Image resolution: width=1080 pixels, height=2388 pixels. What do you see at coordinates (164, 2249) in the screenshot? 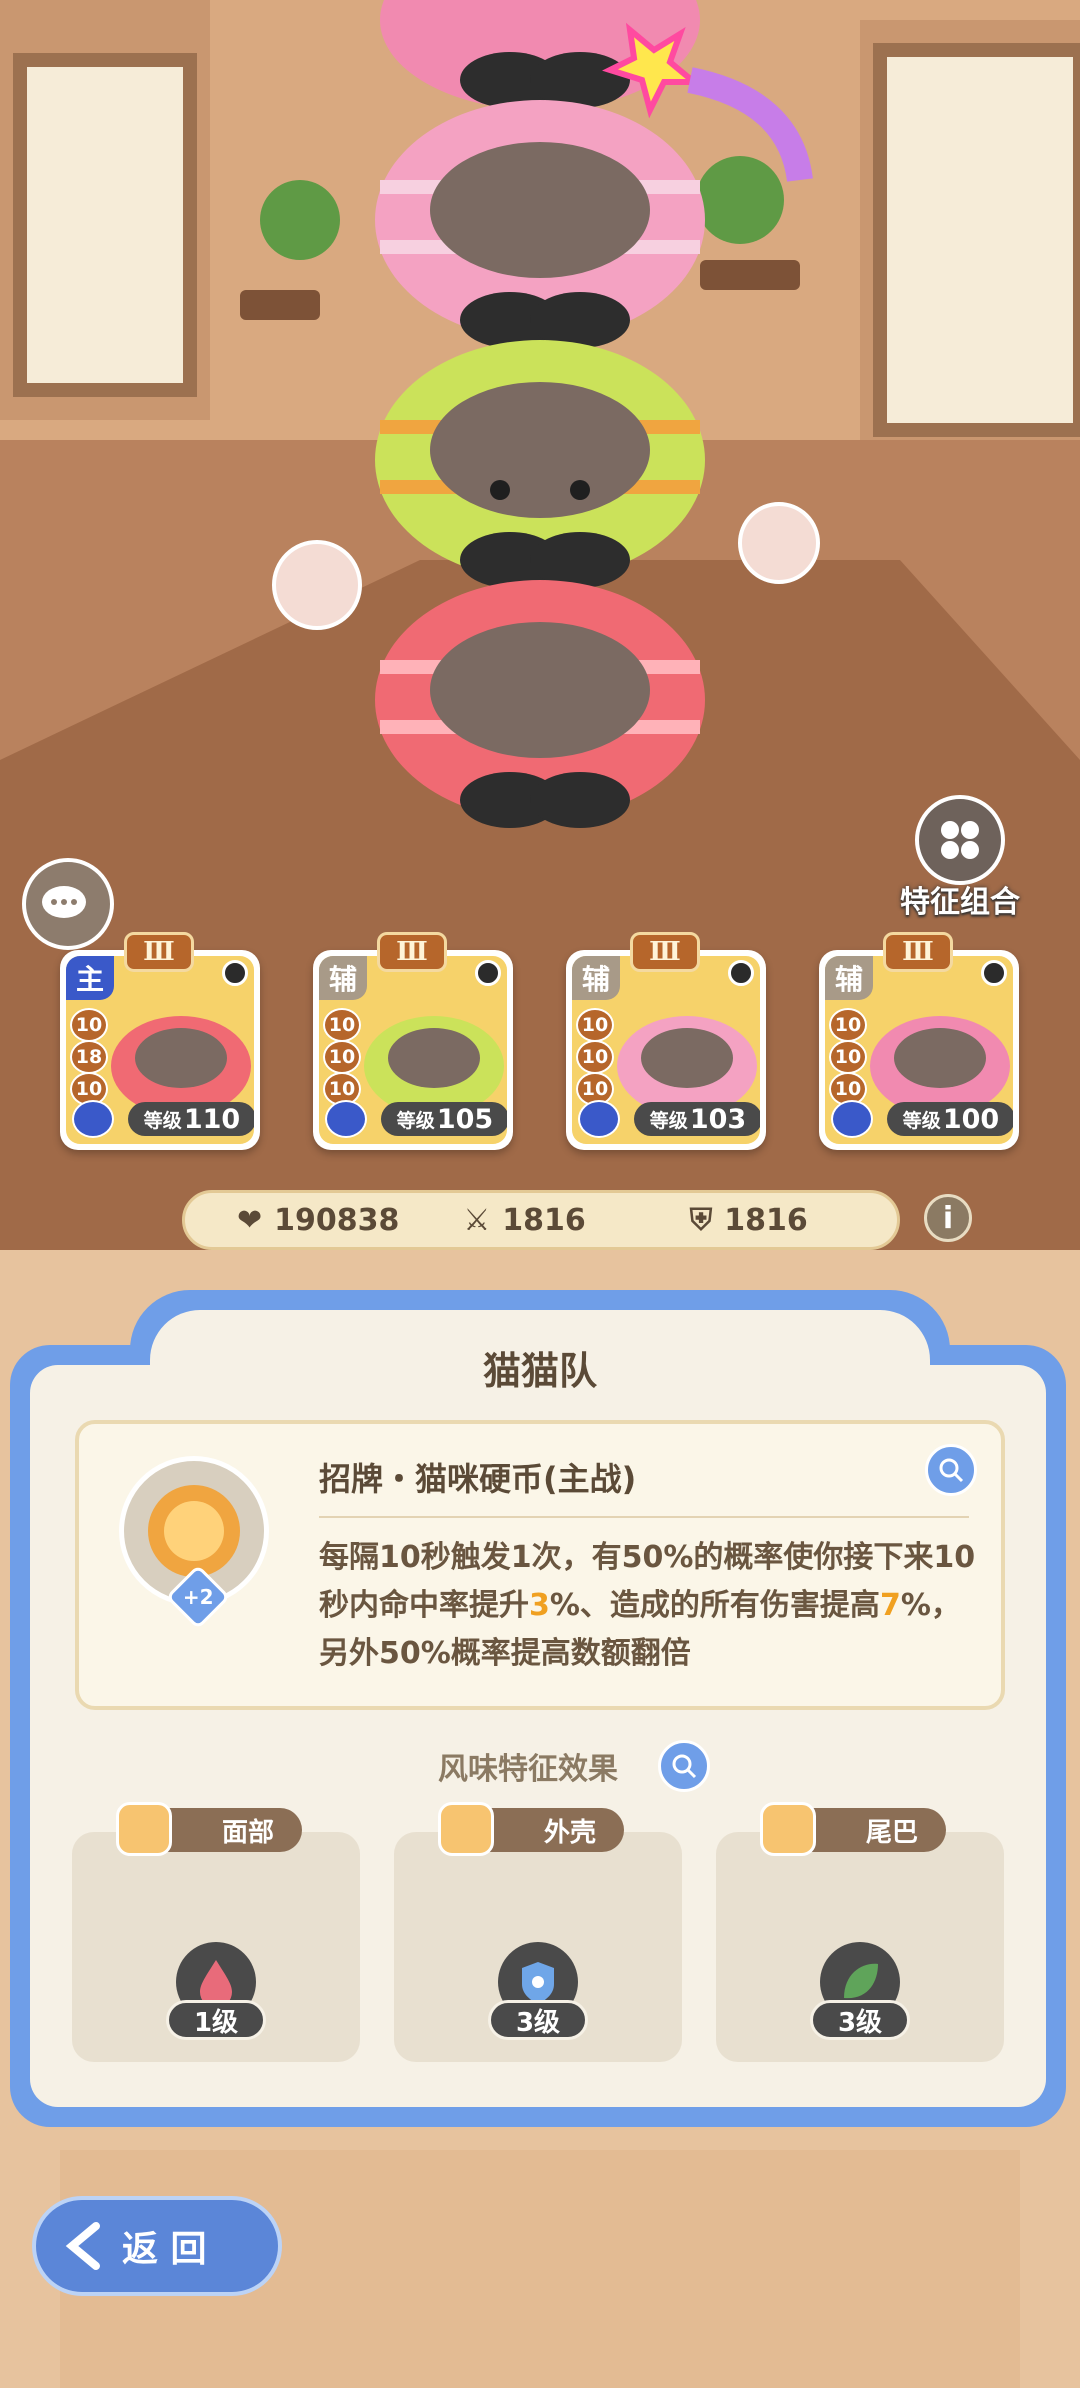
I see `back-button-label: 返 回` at bounding box center [164, 2249].